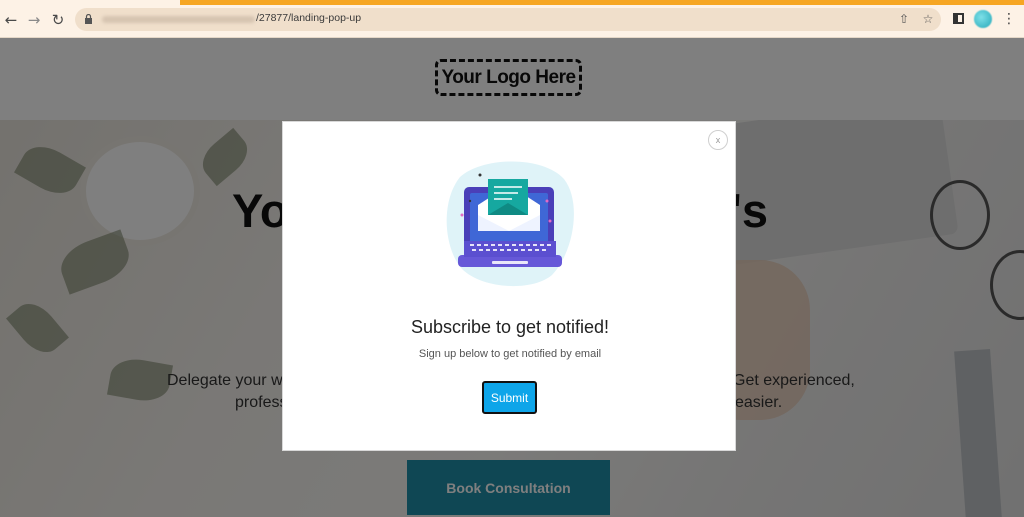 This screenshot has width=1024, height=517. What do you see at coordinates (34, 20) in the screenshot?
I see `forward-arrow-icon: →` at bounding box center [34, 20].